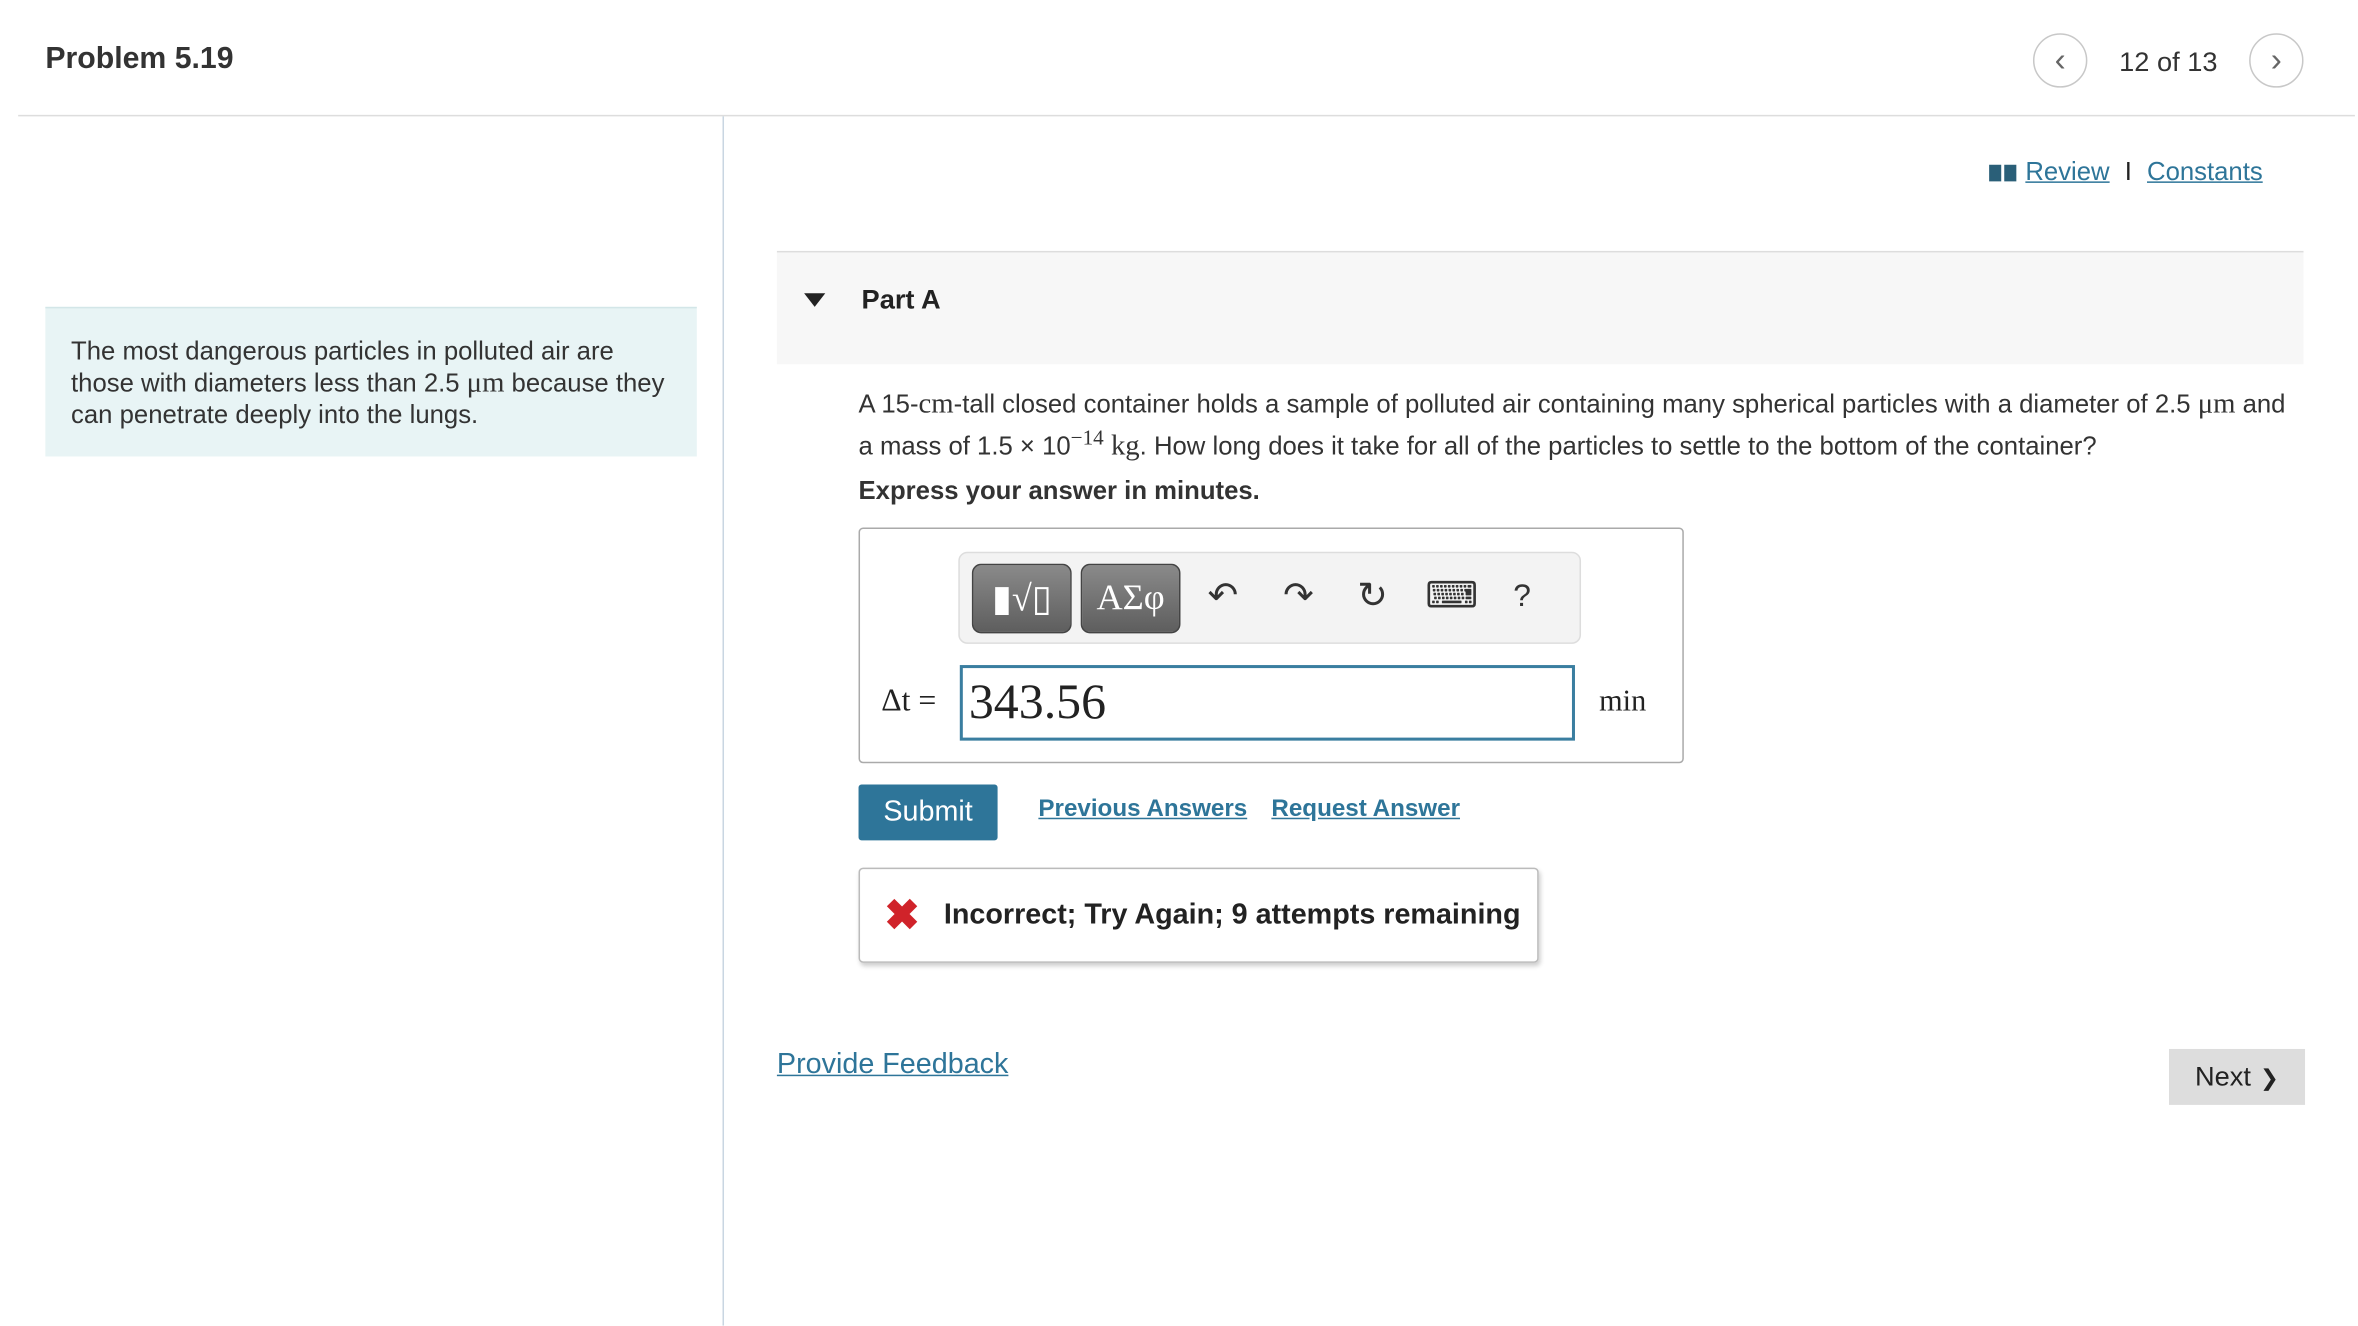 Image resolution: width=2358 pixels, height=1326 pixels. I want to click on answer-variable-label: Δt =, so click(909, 699).